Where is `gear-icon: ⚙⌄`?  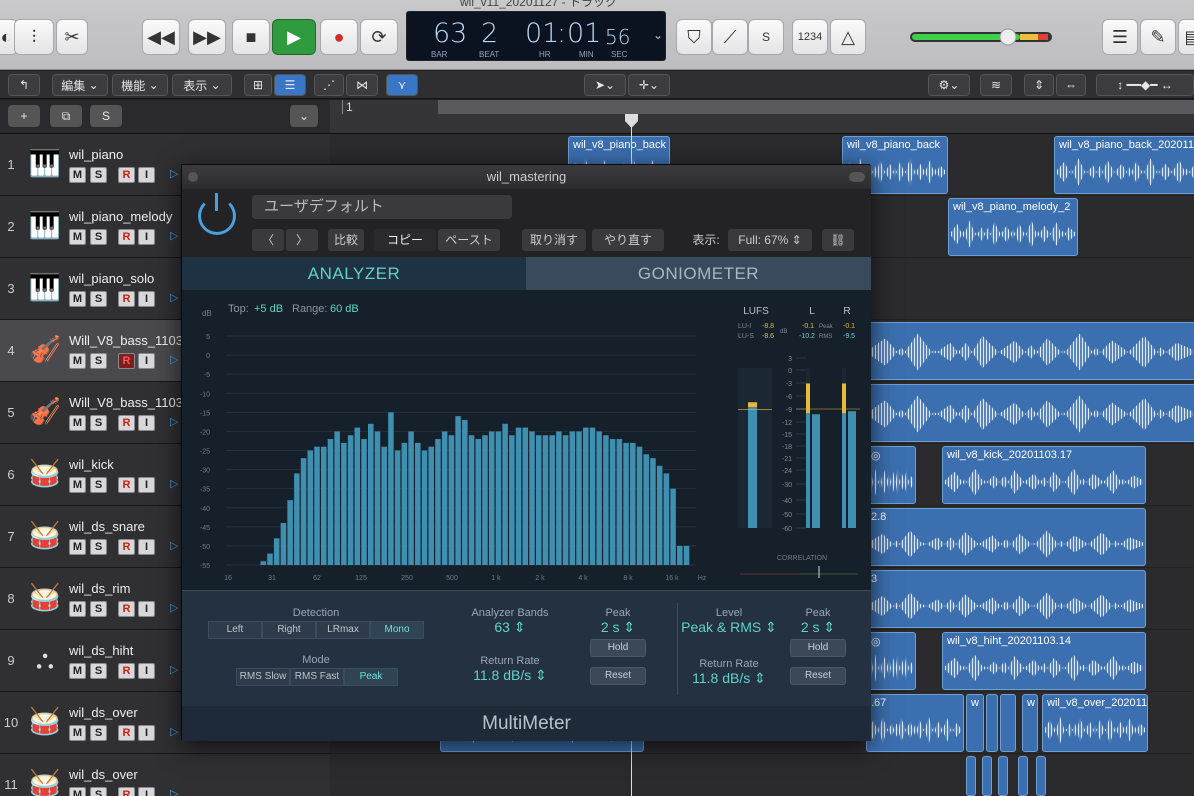
gear-icon: ⚙⌄ is located at coordinates (949, 85).